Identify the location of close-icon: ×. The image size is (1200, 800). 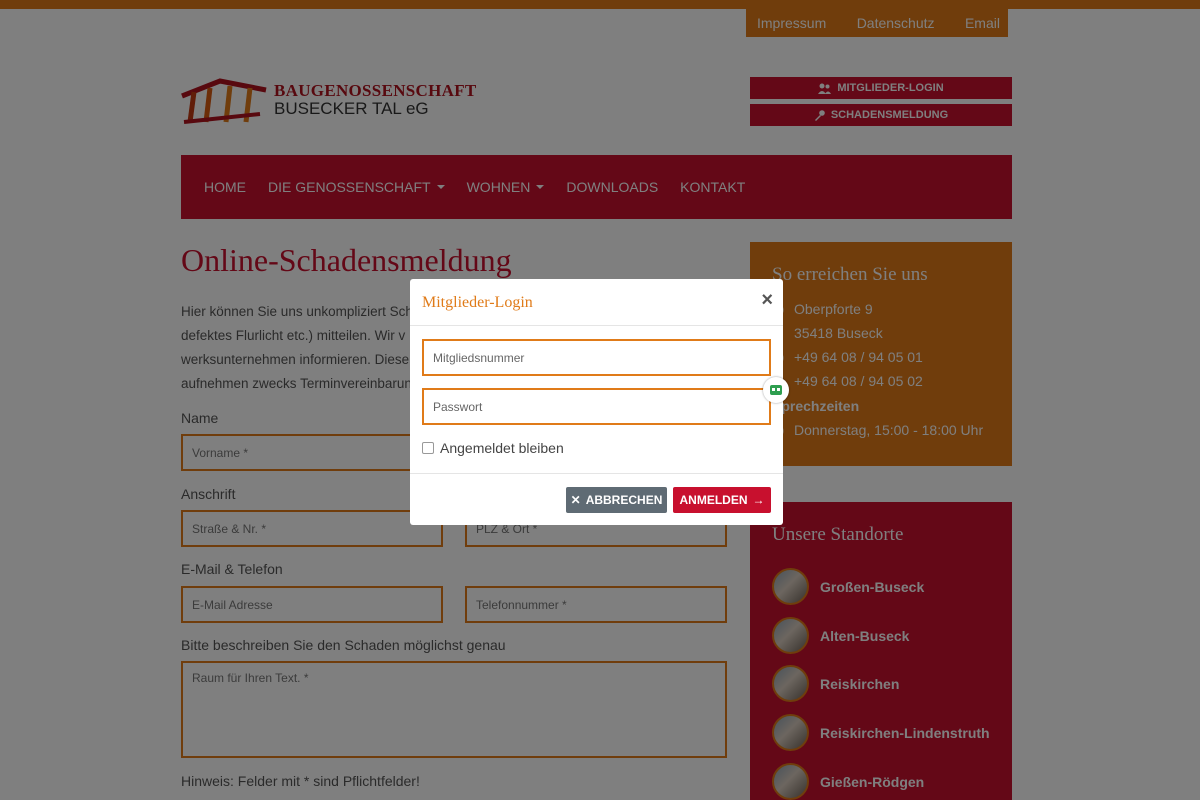
(767, 300).